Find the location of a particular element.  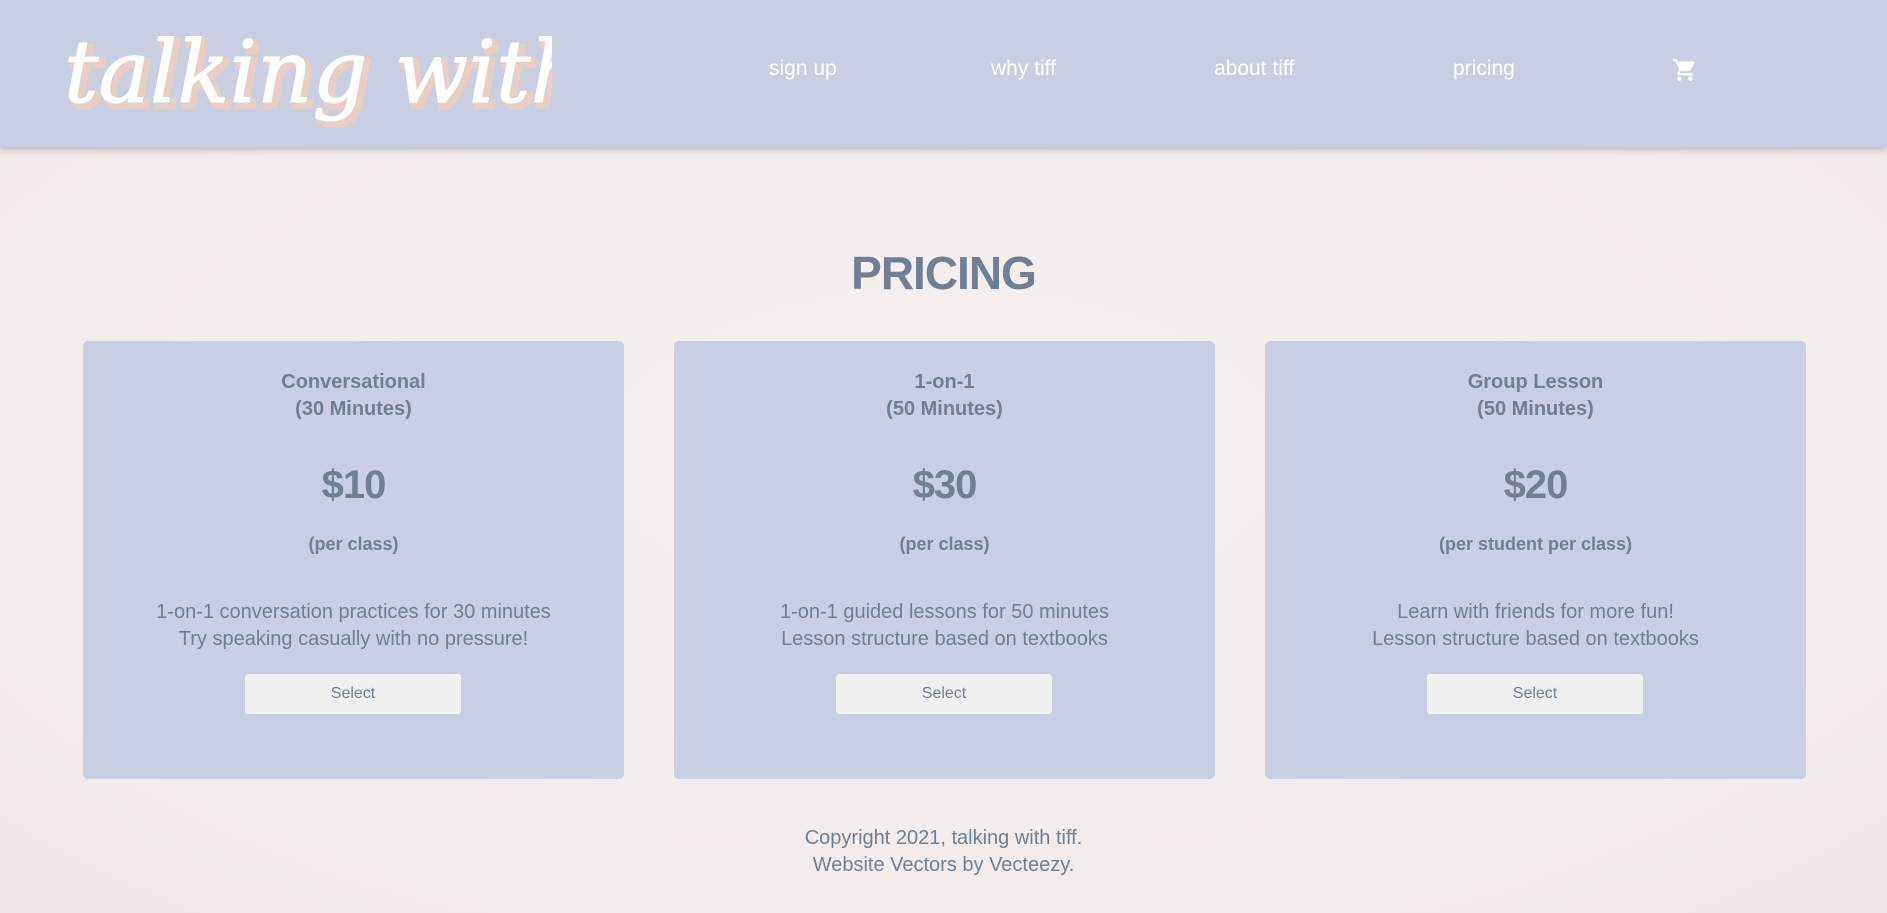

select-button-1on1: Select is located at coordinates (944, 694).